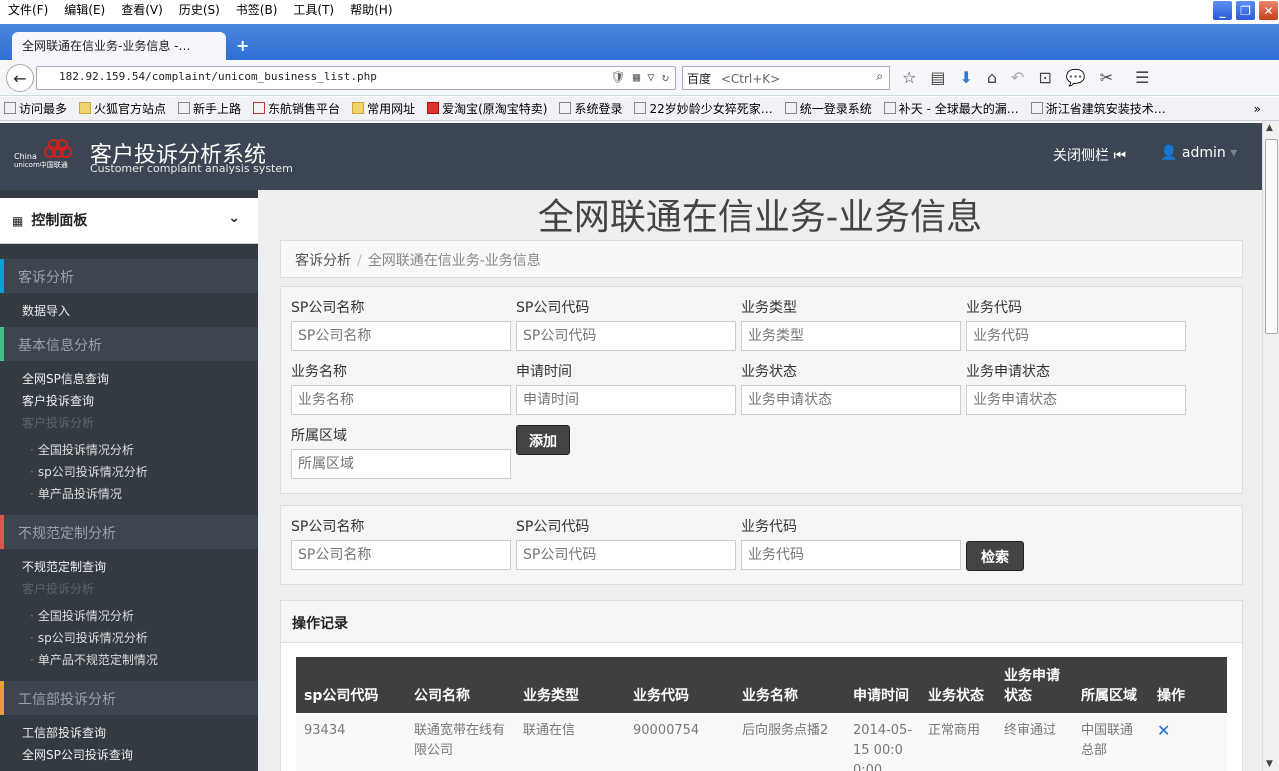 Image resolution: width=1279 pixels, height=771 pixels. Describe the element at coordinates (401, 336) in the screenshot. I see `sp-company-name-input` at that location.